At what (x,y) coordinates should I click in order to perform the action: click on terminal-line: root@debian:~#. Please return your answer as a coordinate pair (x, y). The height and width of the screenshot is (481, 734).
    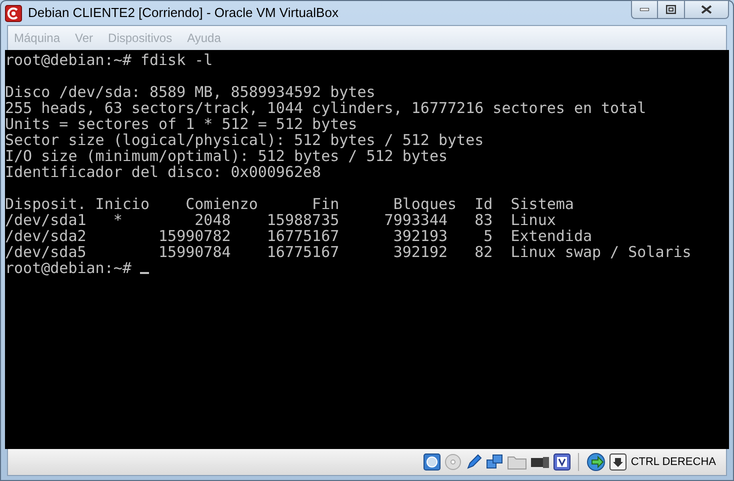
    Looking at the image, I should click on (68, 268).